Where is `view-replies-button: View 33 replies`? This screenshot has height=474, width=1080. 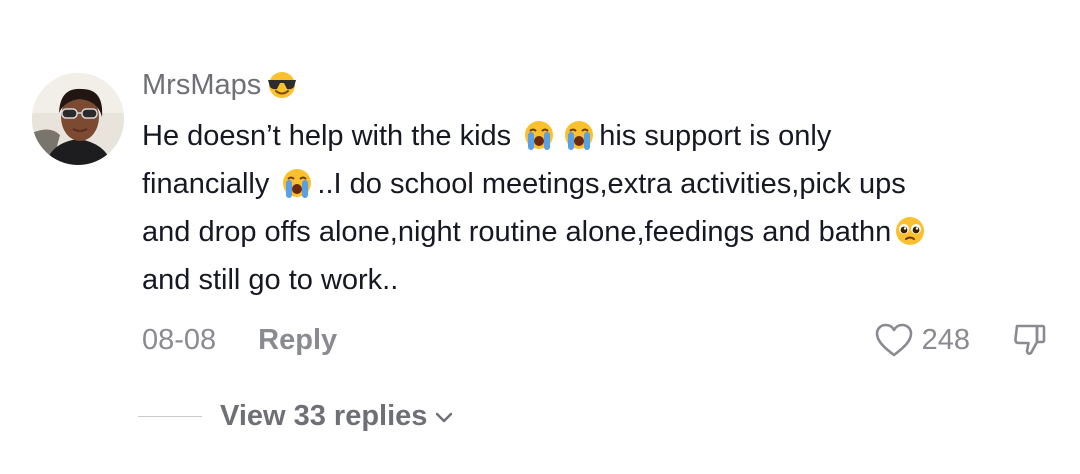
view-replies-button: View 33 replies is located at coordinates (337, 416).